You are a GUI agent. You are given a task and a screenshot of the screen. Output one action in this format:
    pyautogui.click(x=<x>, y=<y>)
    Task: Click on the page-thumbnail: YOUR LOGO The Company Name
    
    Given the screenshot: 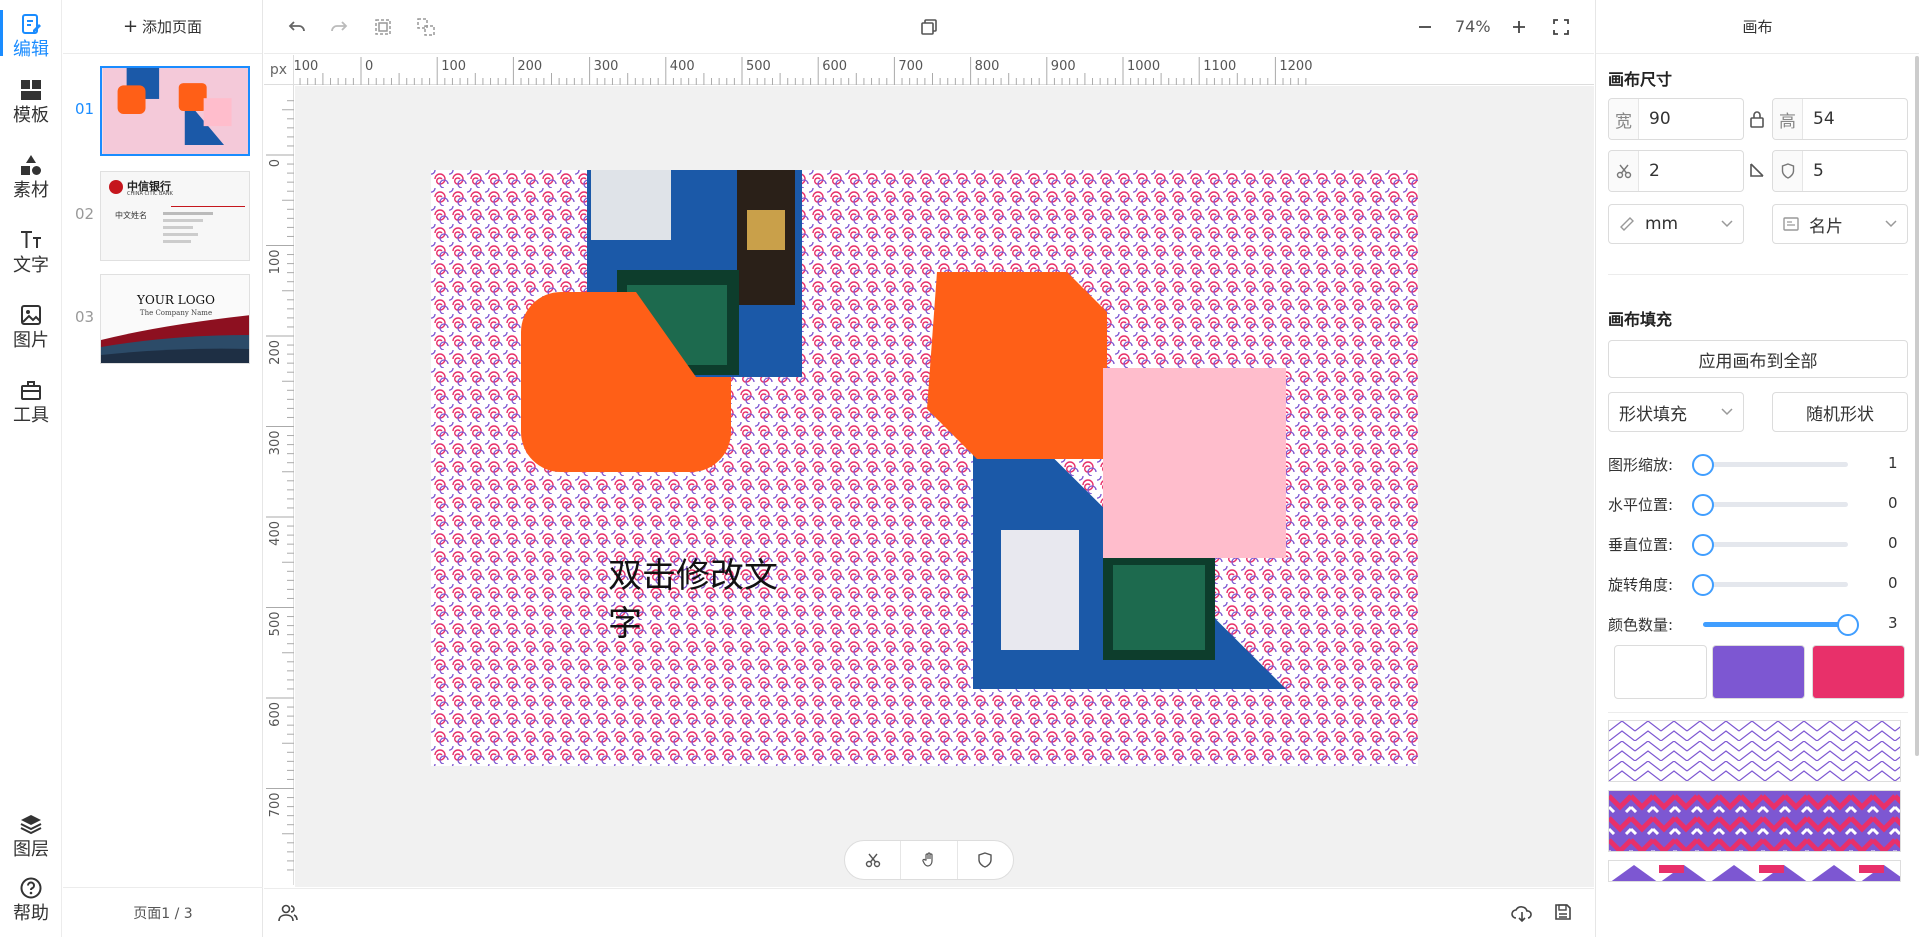 What is the action you would take?
    pyautogui.click(x=175, y=319)
    